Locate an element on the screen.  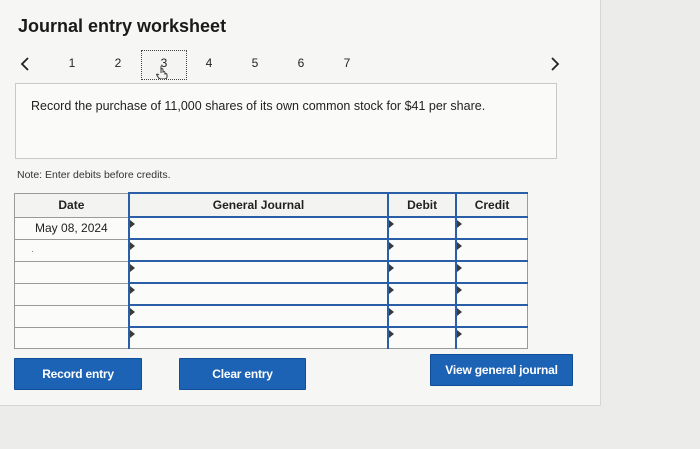
credit-header: Credit is located at coordinates (492, 205).